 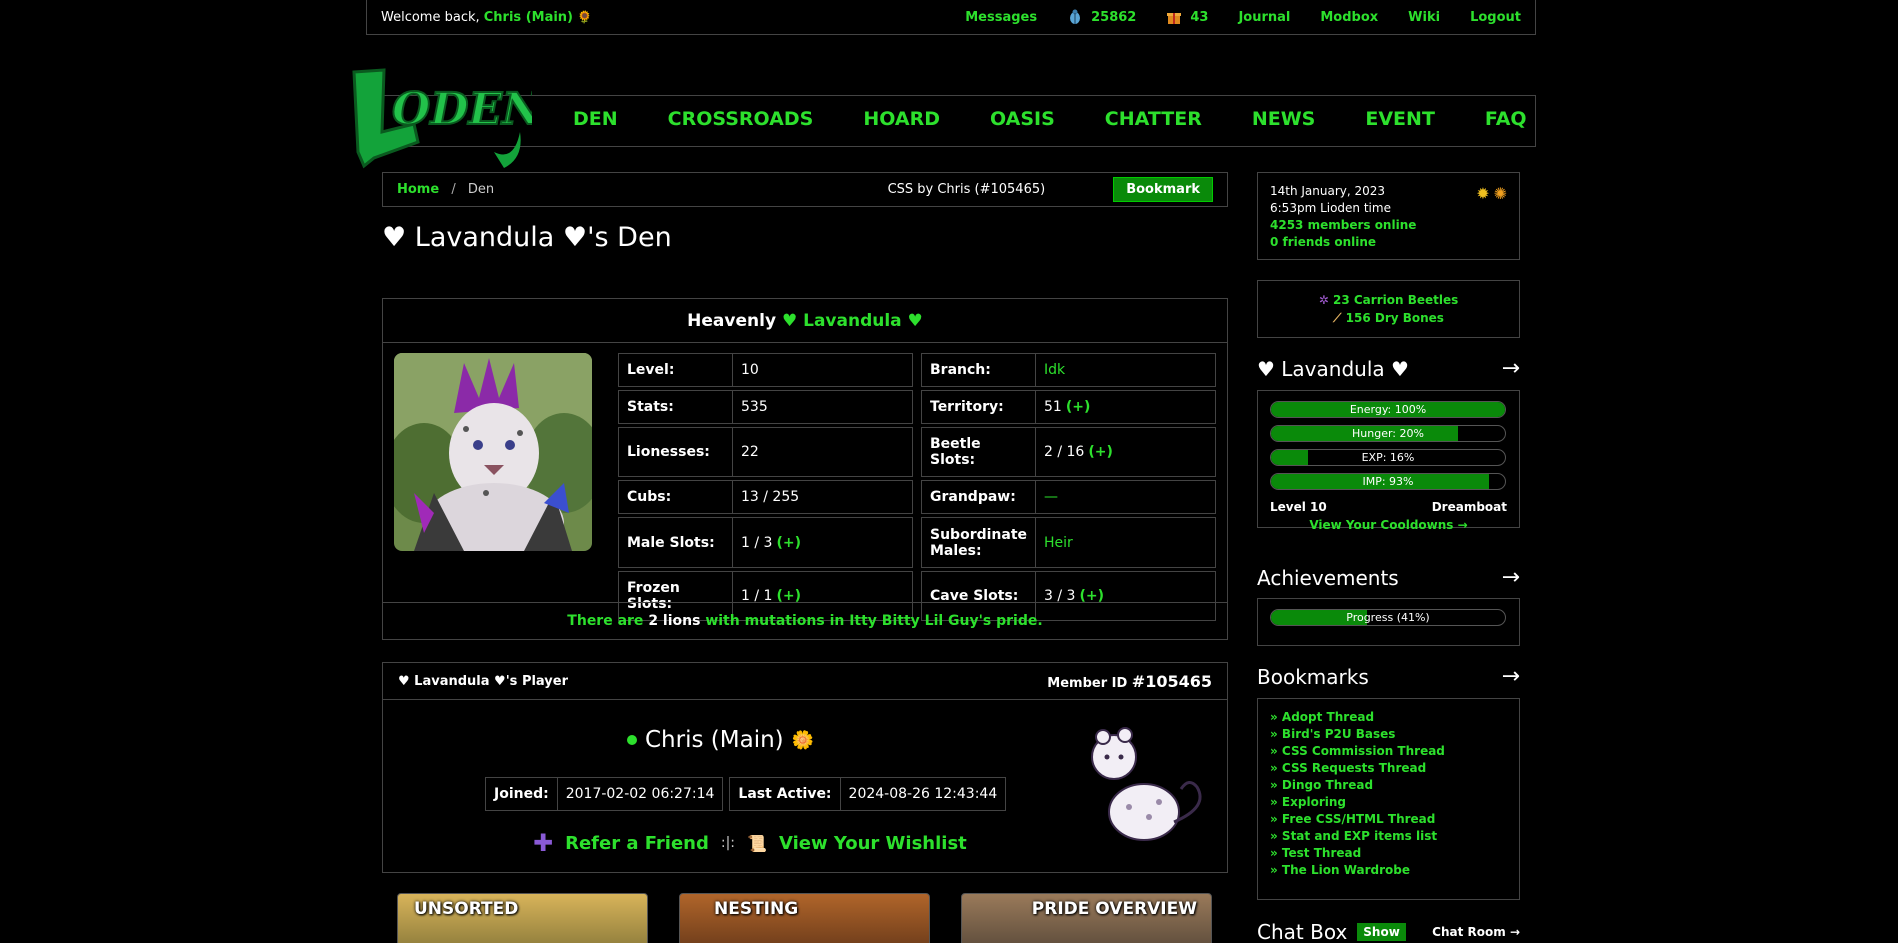 What do you see at coordinates (804, 918) in the screenshot?
I see `nesting-panel: NESTING` at bounding box center [804, 918].